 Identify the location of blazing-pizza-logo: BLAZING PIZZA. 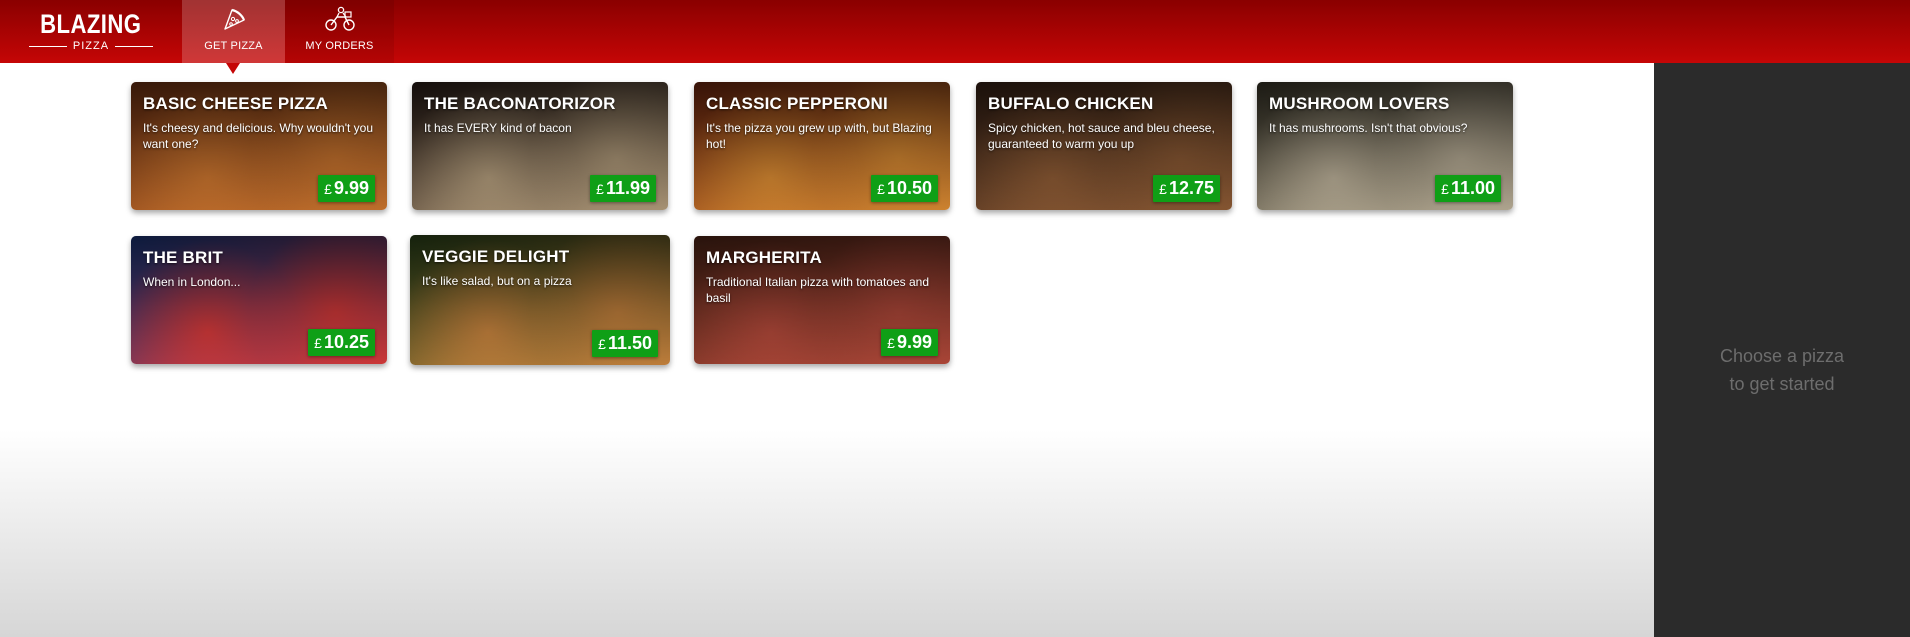
(91, 31).